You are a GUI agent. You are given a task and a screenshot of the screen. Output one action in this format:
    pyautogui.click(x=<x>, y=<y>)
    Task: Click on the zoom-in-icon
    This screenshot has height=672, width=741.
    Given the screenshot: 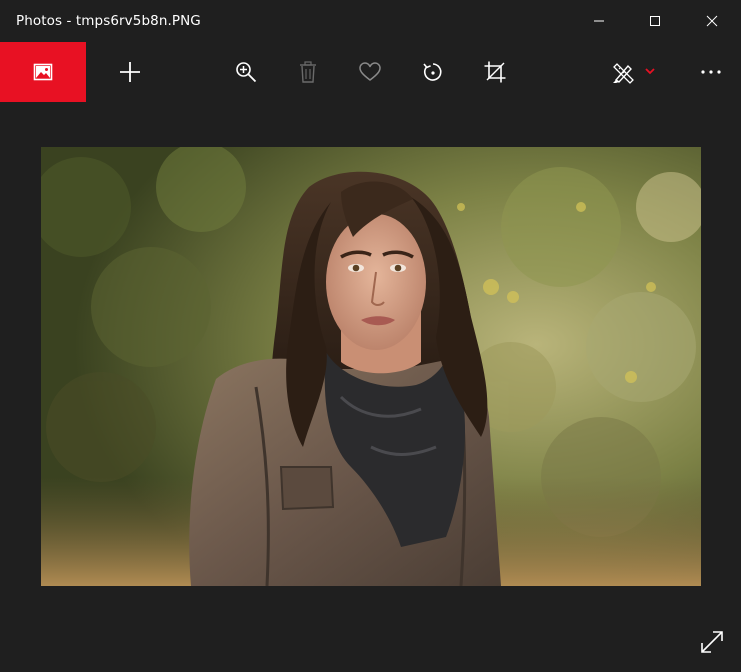 What is the action you would take?
    pyautogui.click(x=246, y=72)
    